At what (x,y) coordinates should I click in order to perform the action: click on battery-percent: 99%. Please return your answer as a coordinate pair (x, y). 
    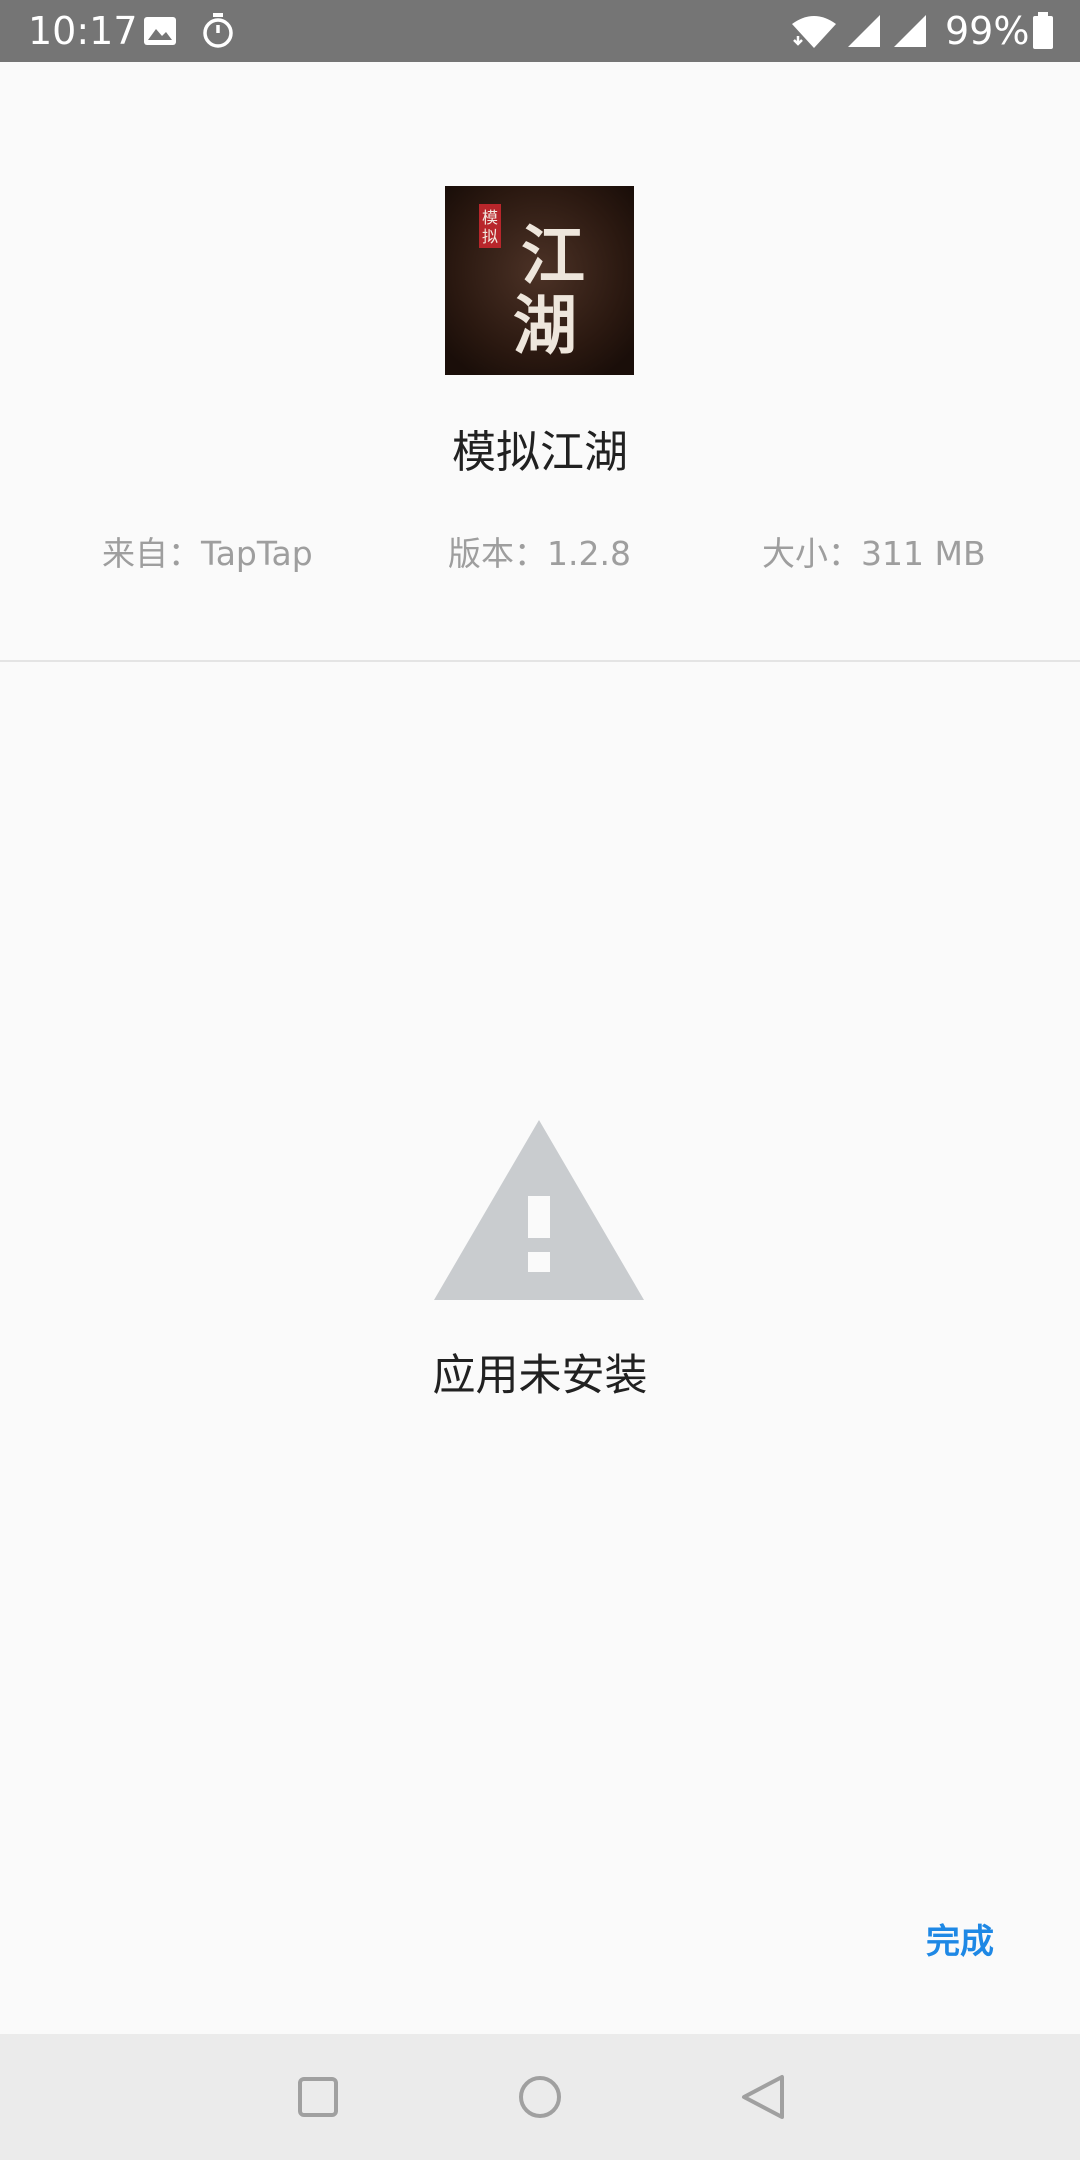
    Looking at the image, I should click on (987, 31).